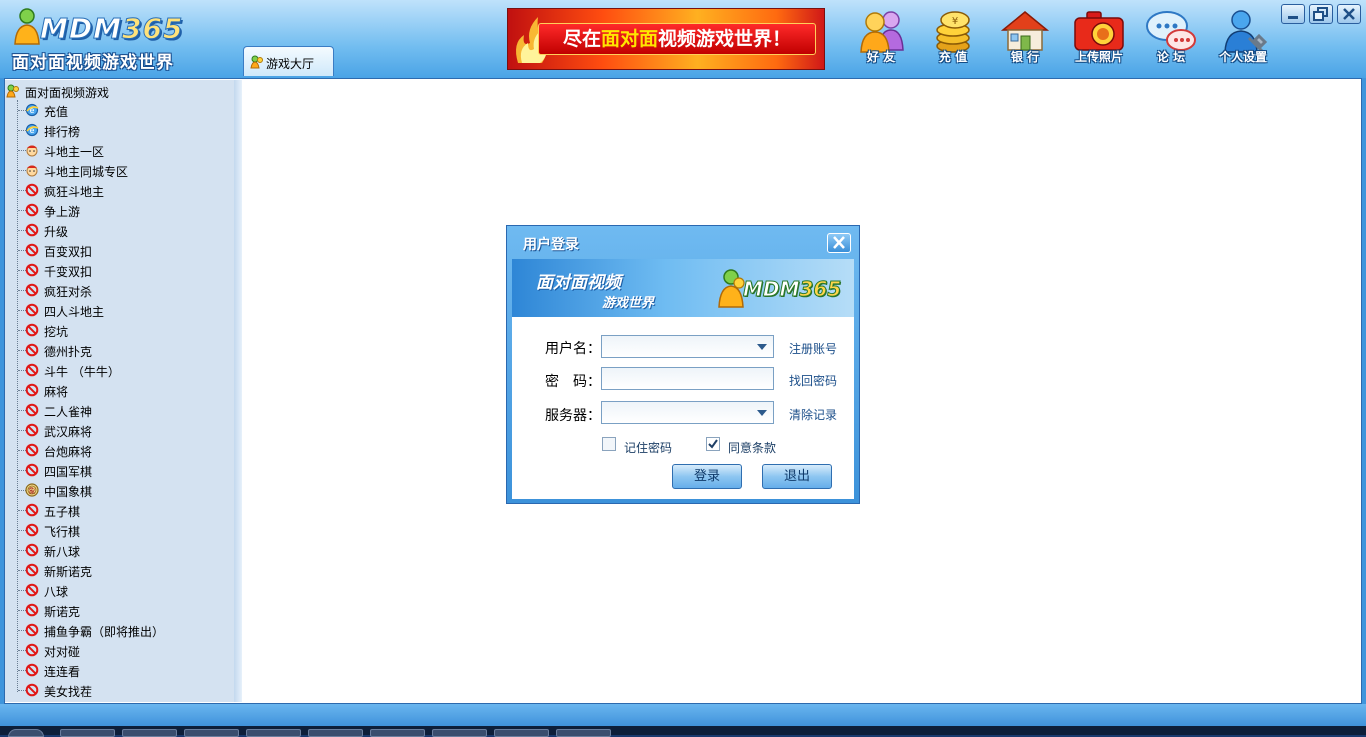  What do you see at coordinates (119, 690) in the screenshot?
I see `tree-item: 美女找茬` at bounding box center [119, 690].